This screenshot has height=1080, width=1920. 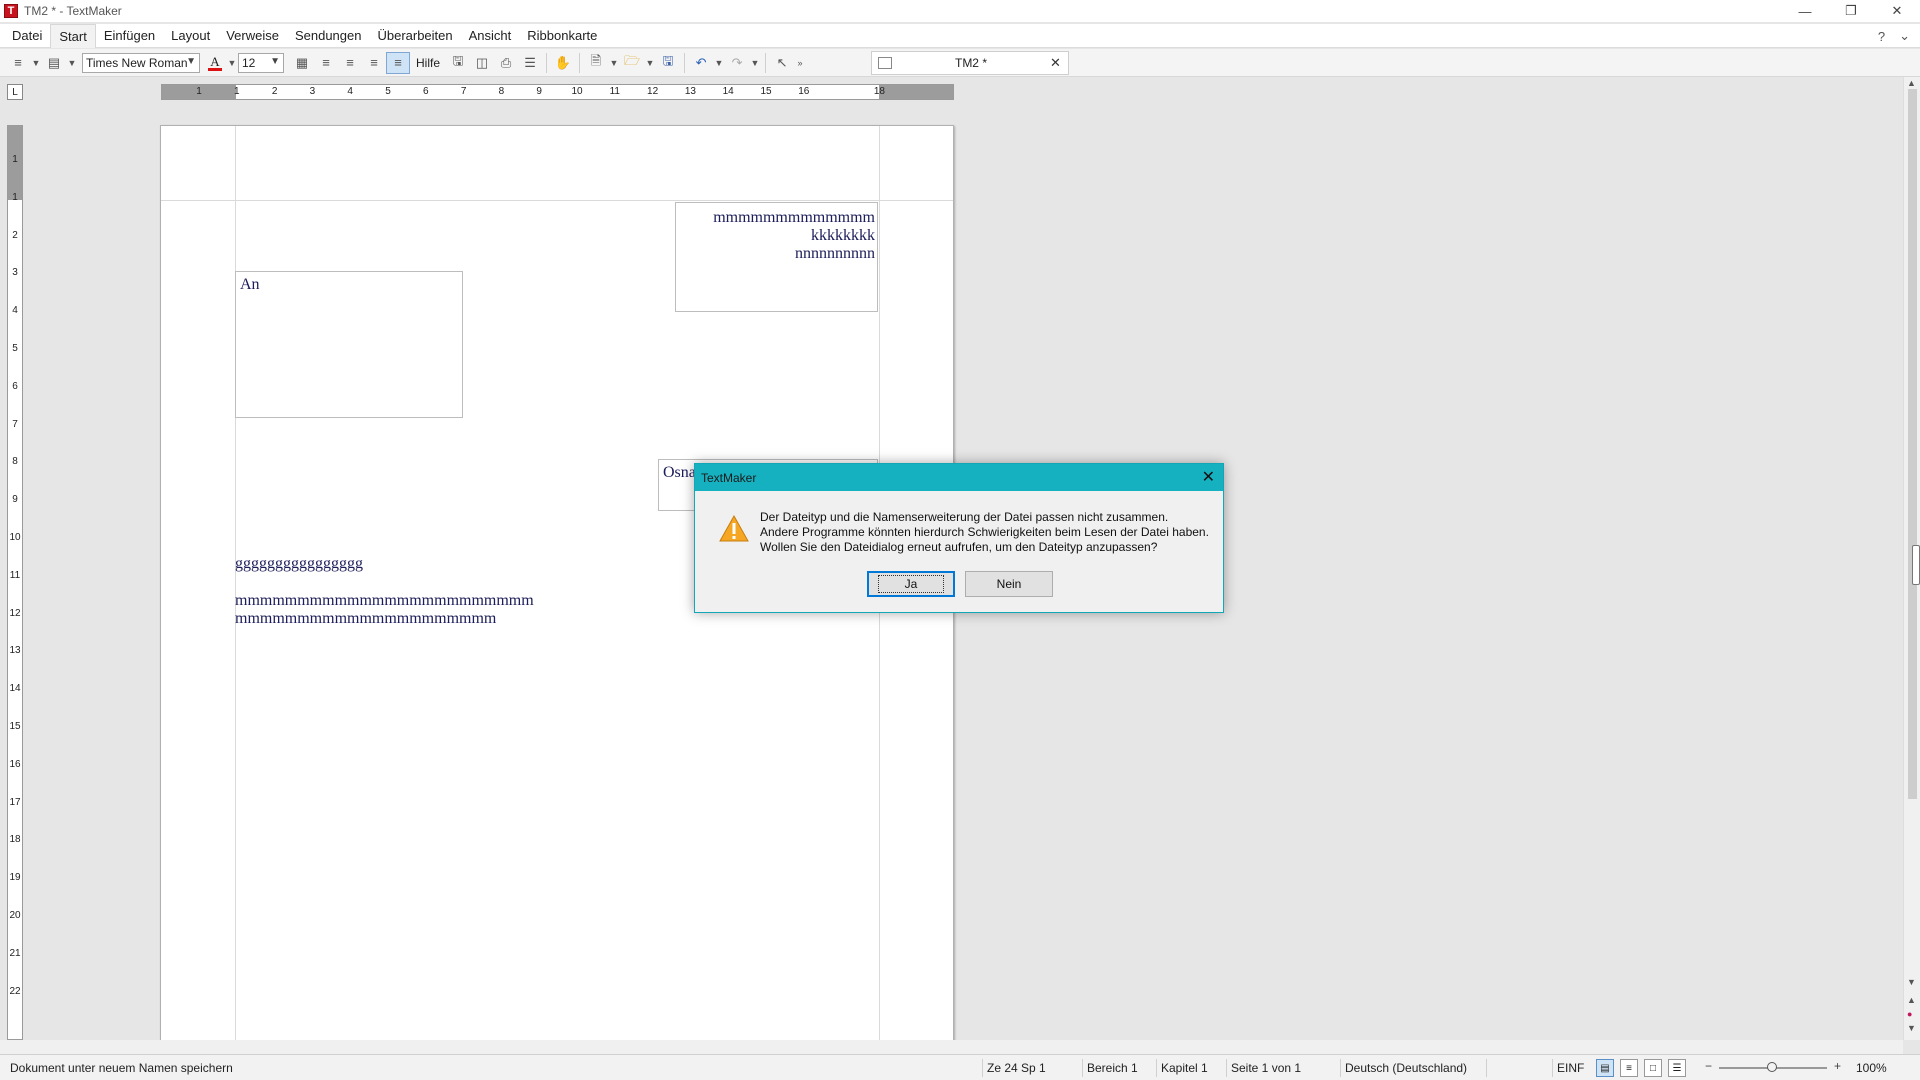 I want to click on chevron-down-icon: ▼, so click(x=275, y=61).